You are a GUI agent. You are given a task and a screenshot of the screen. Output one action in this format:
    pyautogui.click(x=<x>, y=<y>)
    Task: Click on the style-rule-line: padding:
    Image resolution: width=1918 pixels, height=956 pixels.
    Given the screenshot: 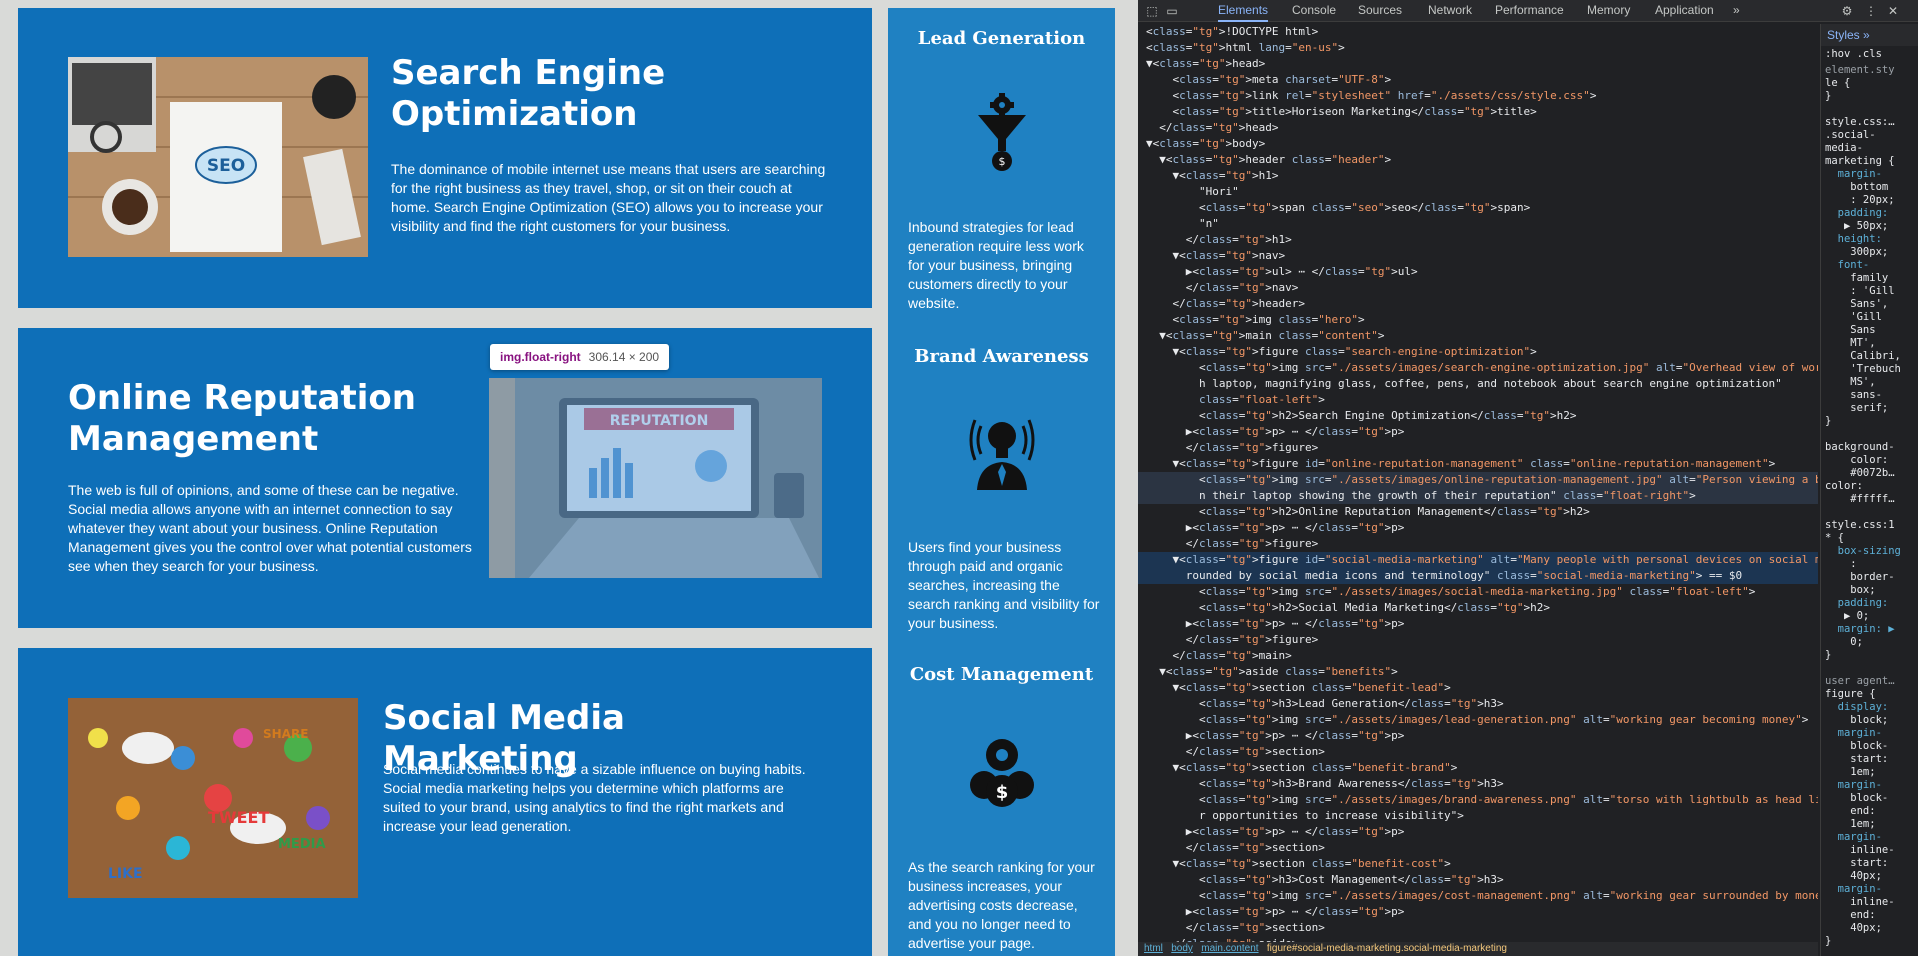 What is the action you would take?
    pyautogui.click(x=1857, y=603)
    